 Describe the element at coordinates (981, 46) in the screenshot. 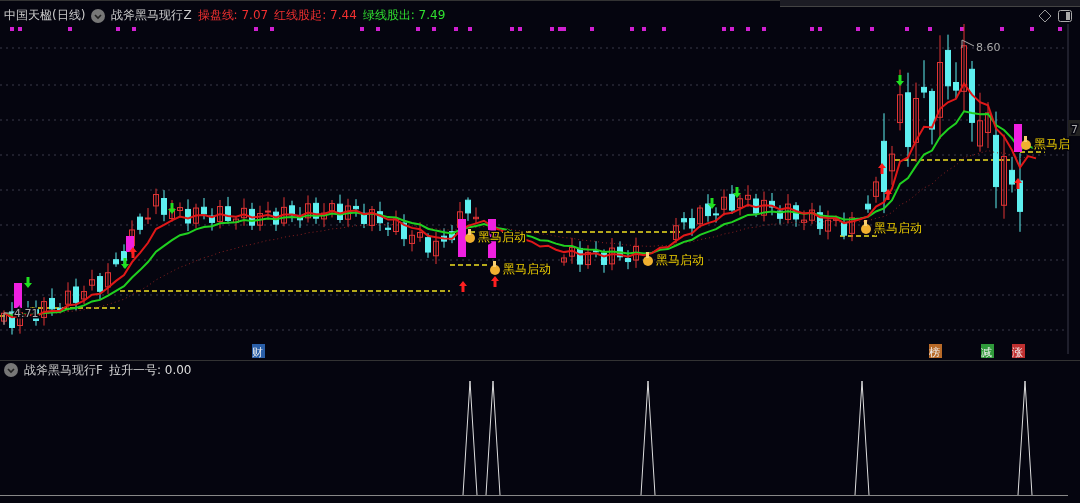

I see `high-price-label: 8.60` at that location.